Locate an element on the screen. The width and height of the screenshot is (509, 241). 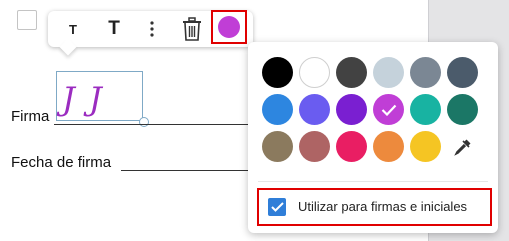
text-large-icon: T is located at coordinates (114, 28).